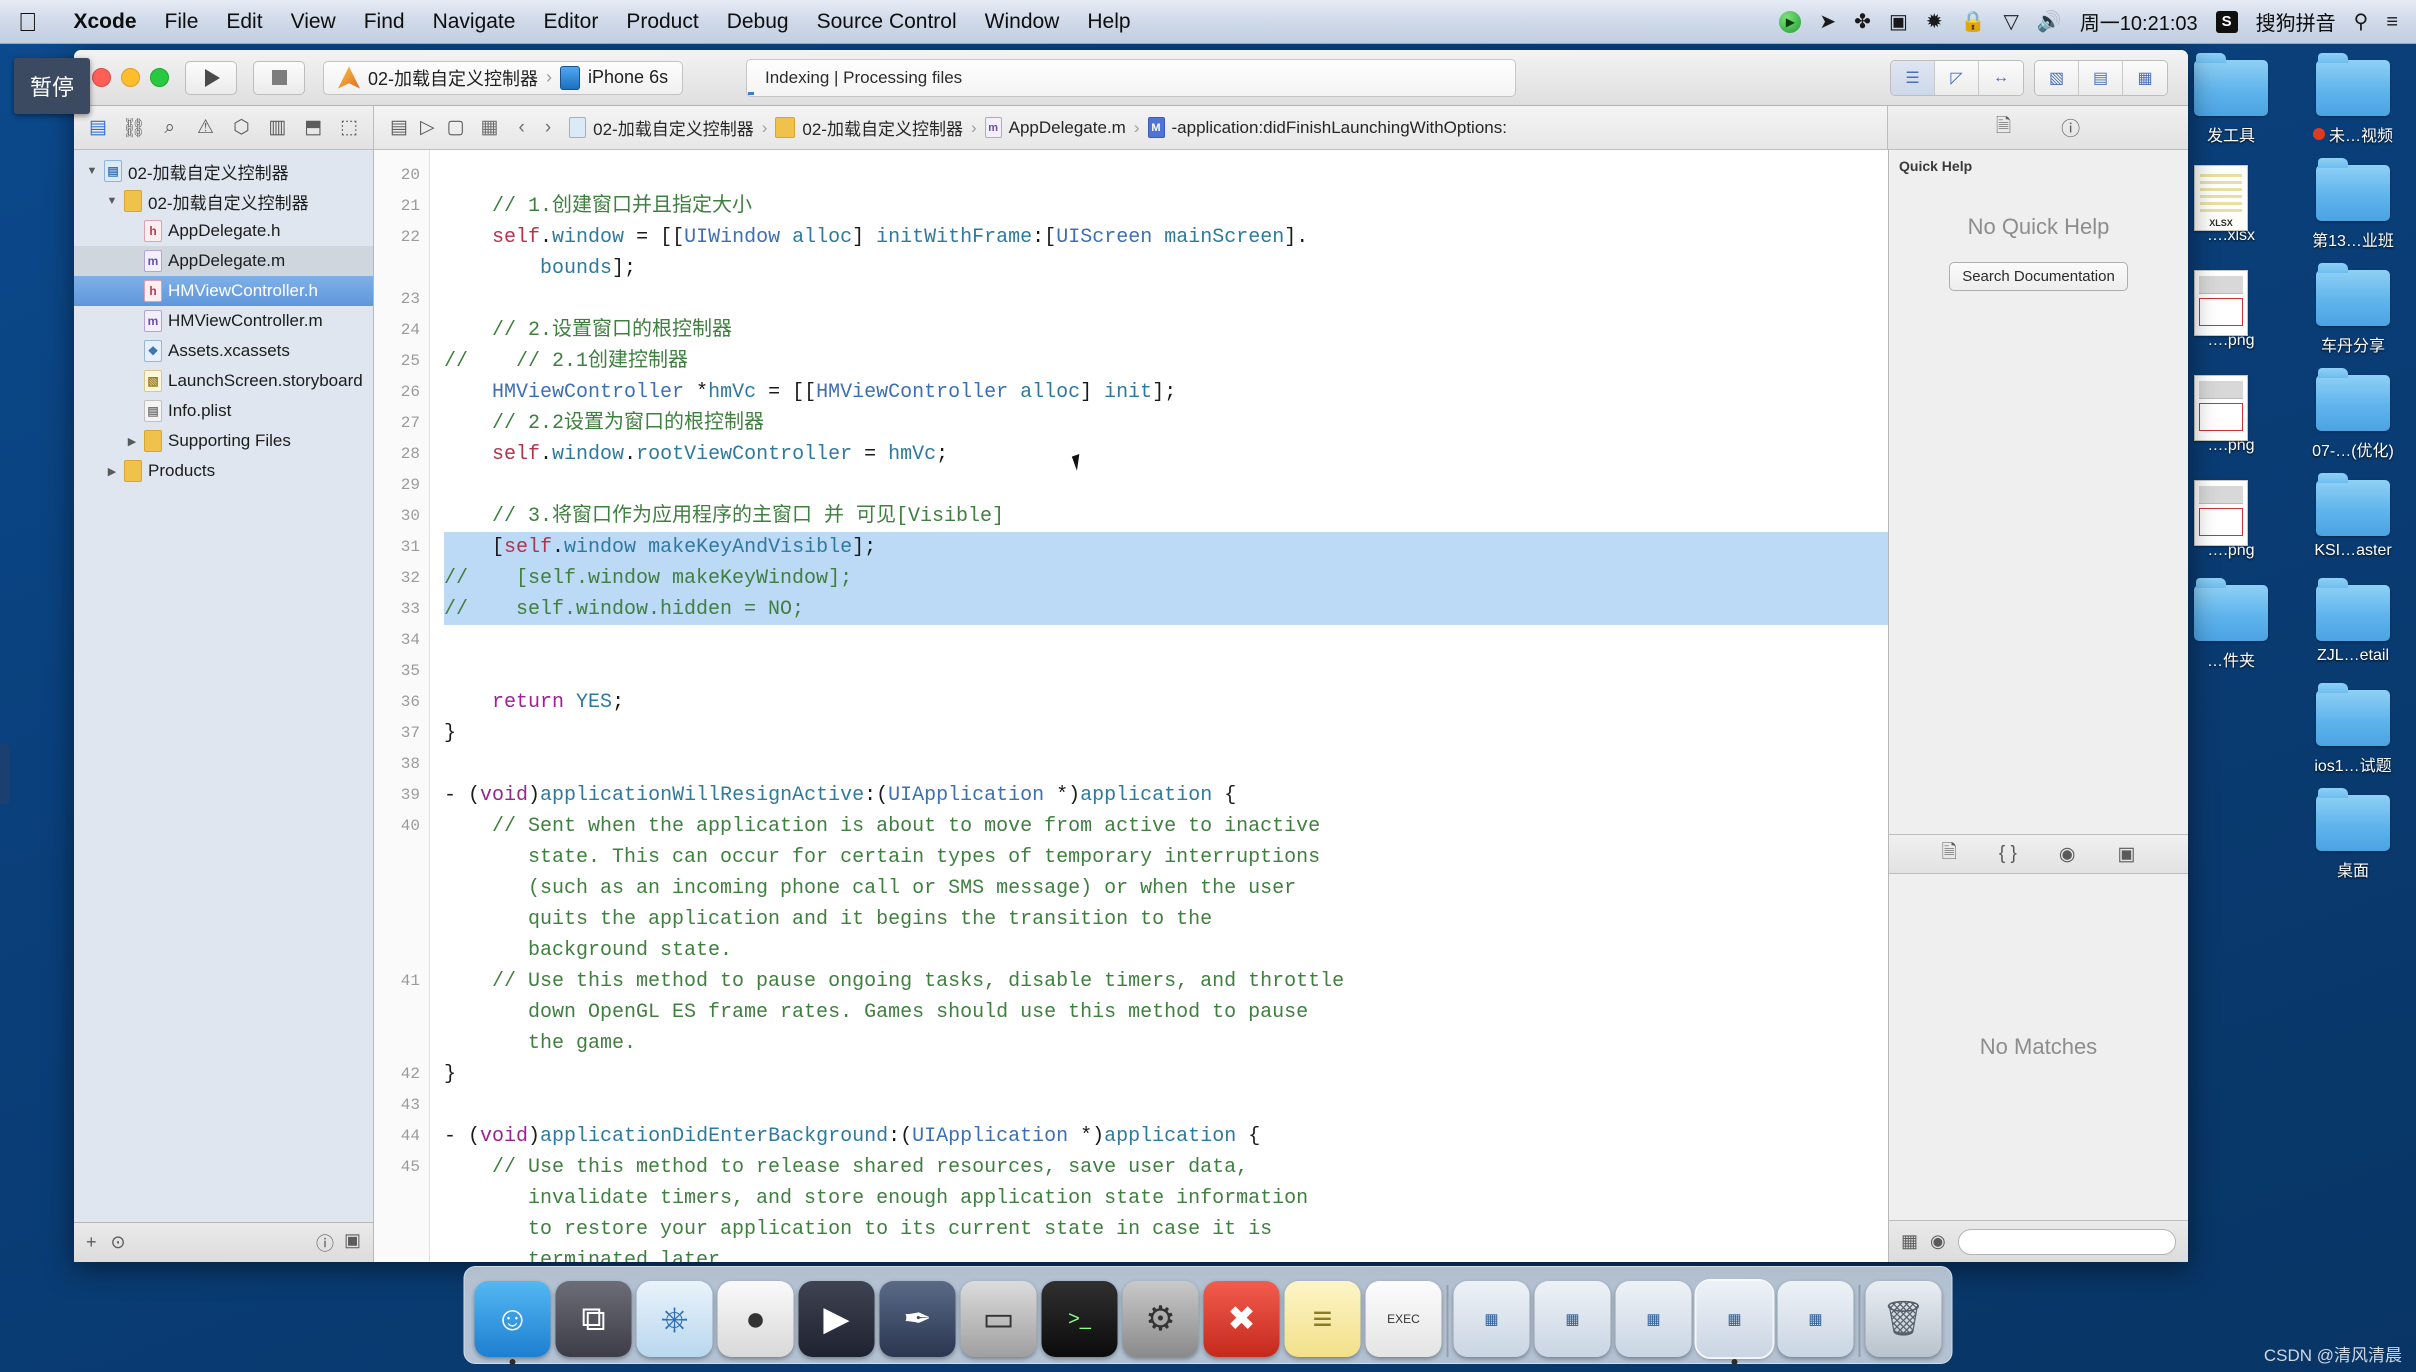 Image resolution: width=2416 pixels, height=1372 pixels. I want to click on desktop-icon-11: ZJL…etail, so click(2353, 631).